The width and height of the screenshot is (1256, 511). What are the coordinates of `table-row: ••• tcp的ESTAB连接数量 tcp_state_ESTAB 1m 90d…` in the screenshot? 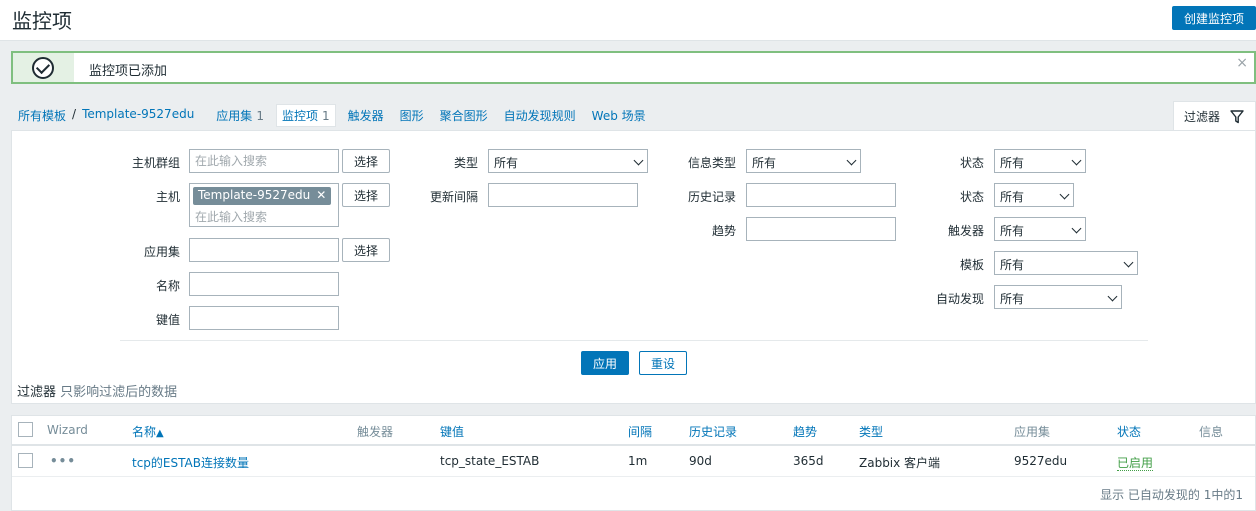 It's located at (633, 462).